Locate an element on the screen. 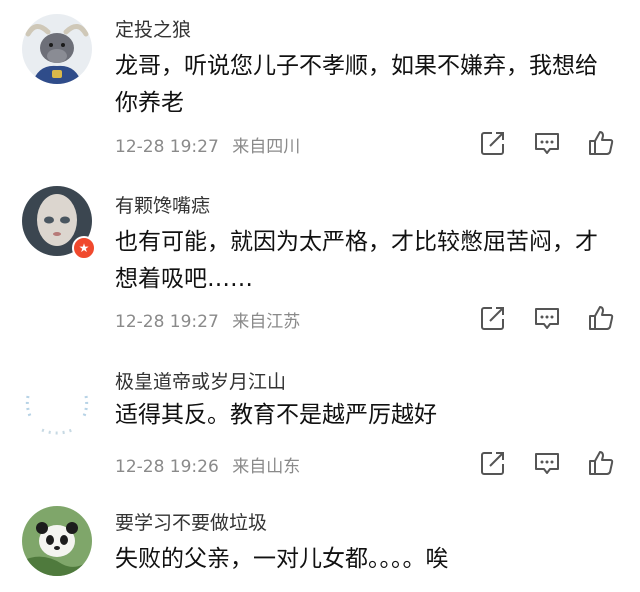  comment-text: 失败的父亲，一对儿女都。。。。唉 is located at coordinates (282, 559).